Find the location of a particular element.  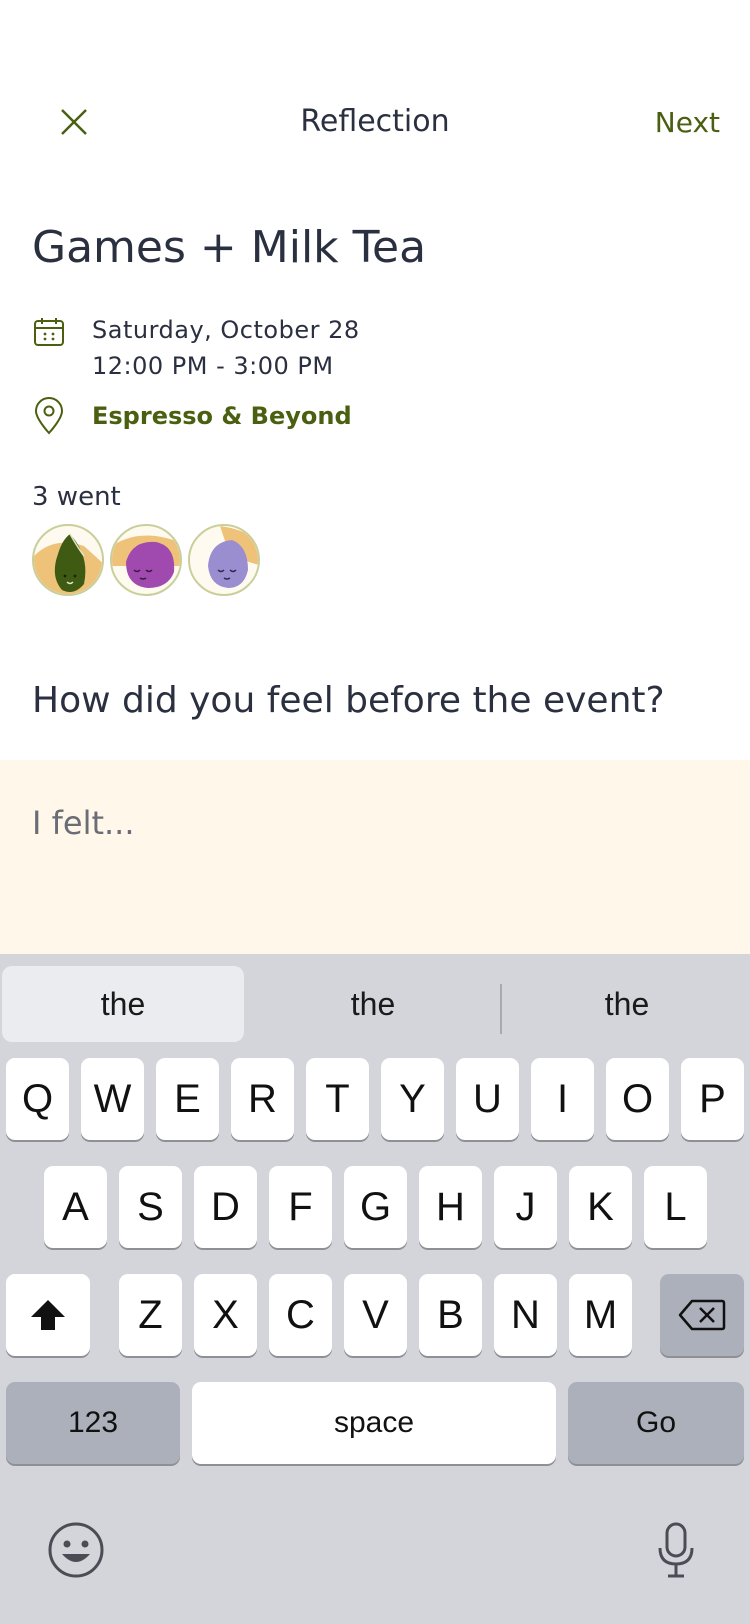

key-c: C is located at coordinates (300, 1315).